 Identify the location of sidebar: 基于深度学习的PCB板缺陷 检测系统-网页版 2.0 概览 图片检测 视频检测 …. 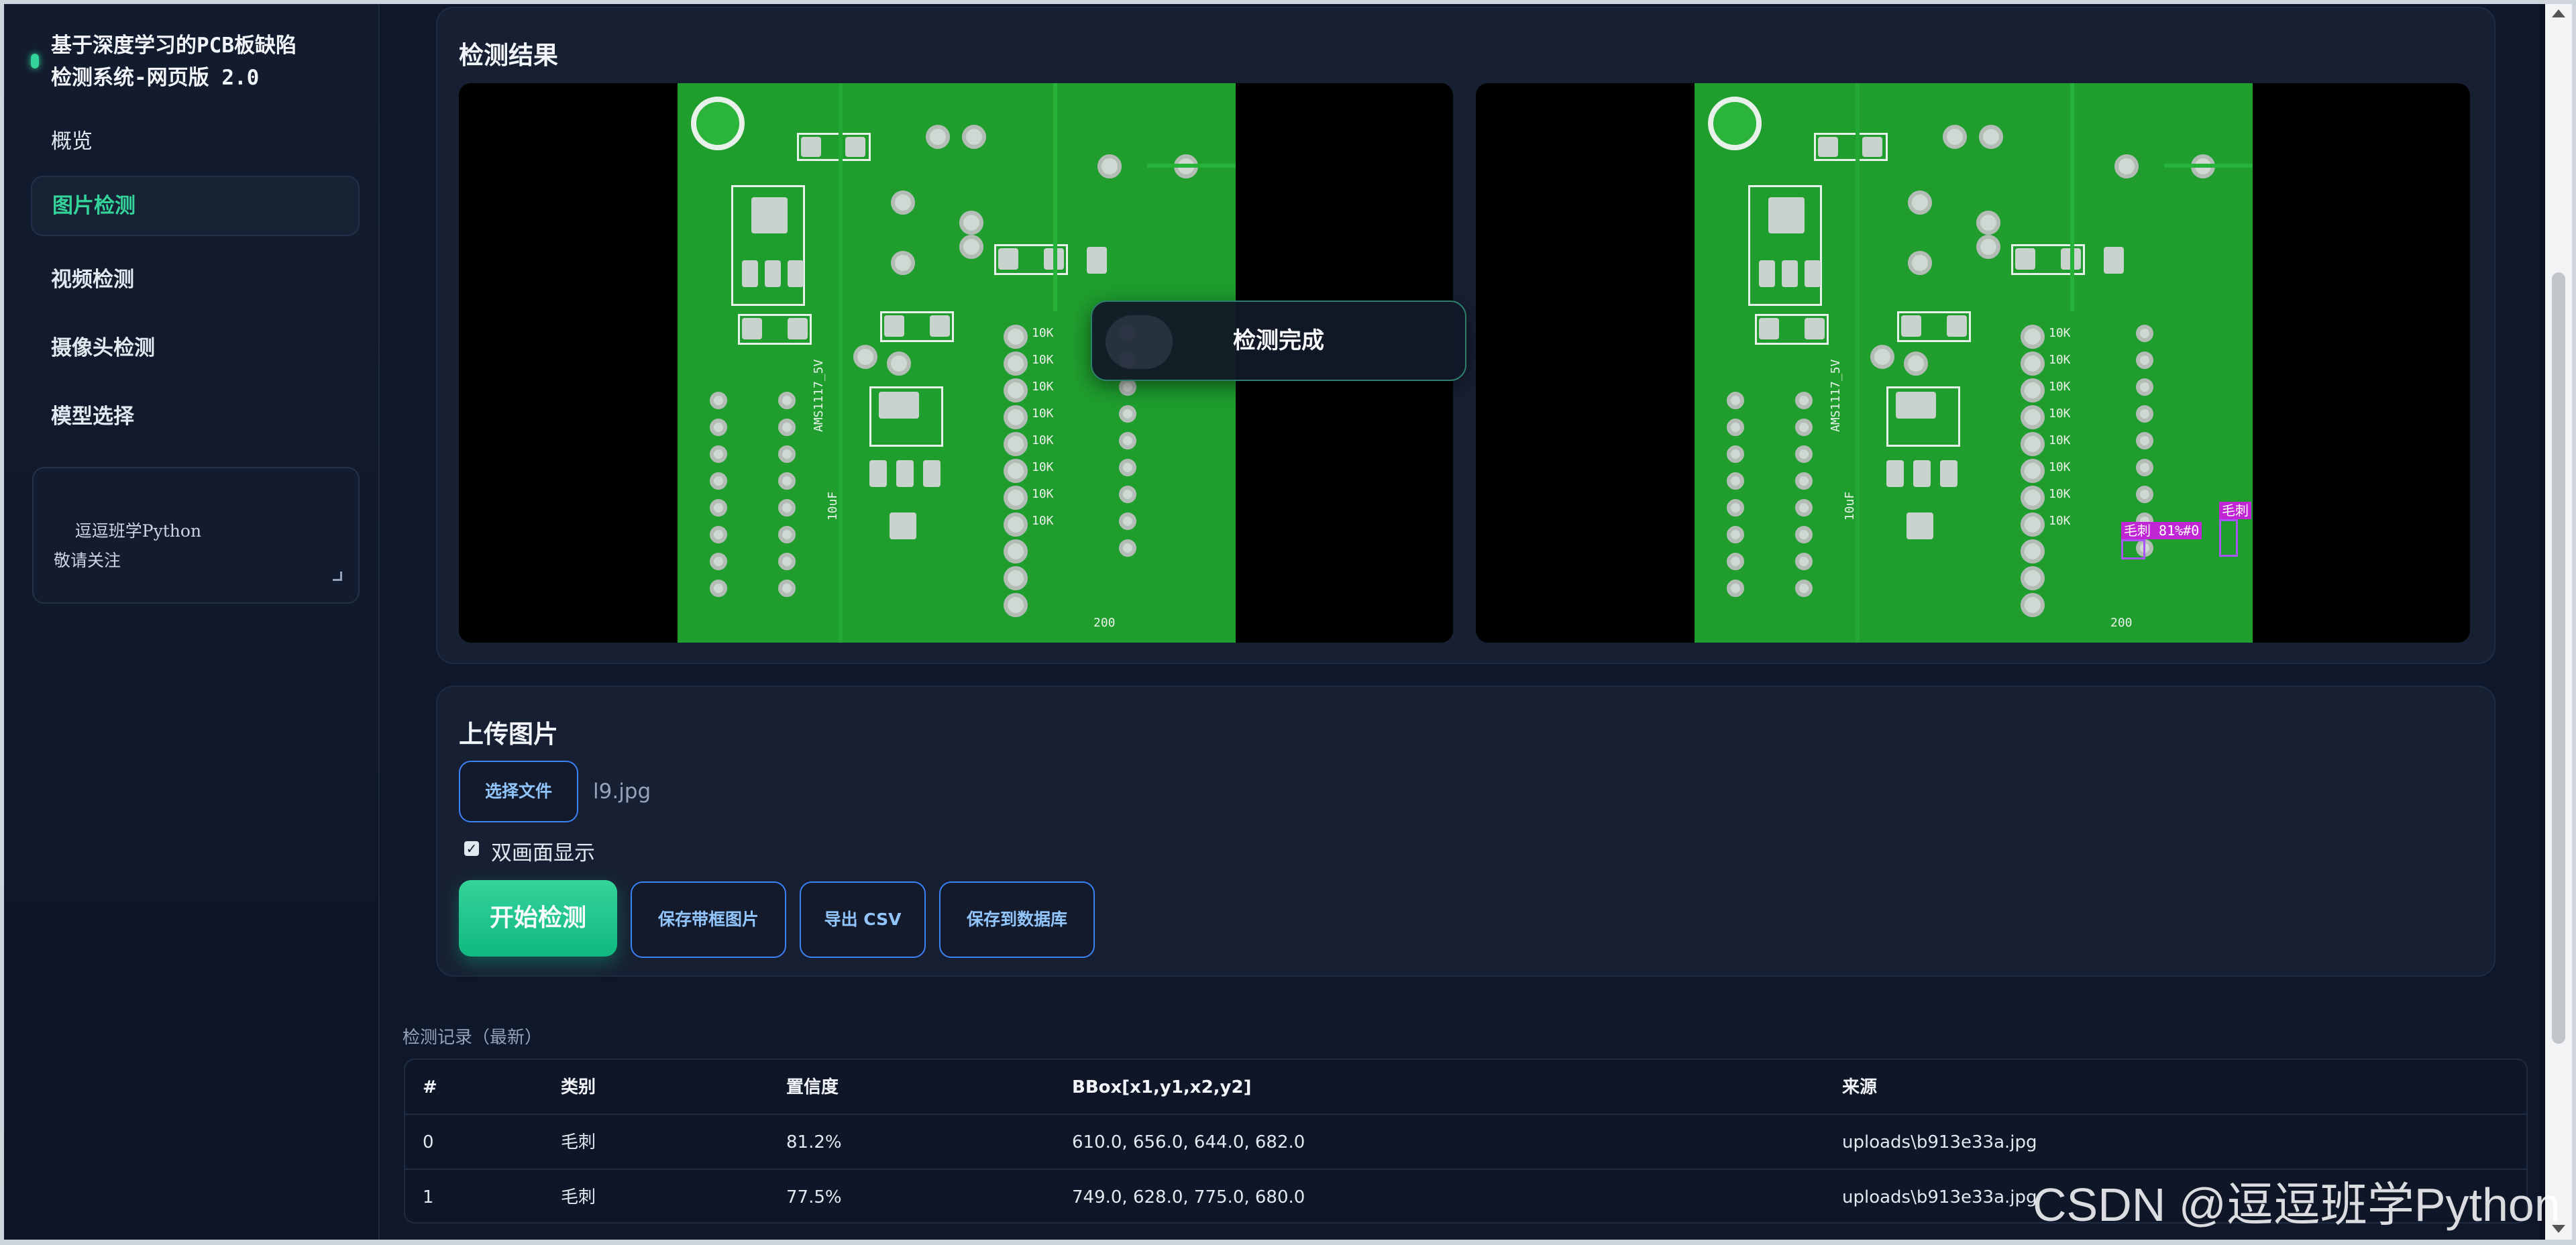
(192, 622).